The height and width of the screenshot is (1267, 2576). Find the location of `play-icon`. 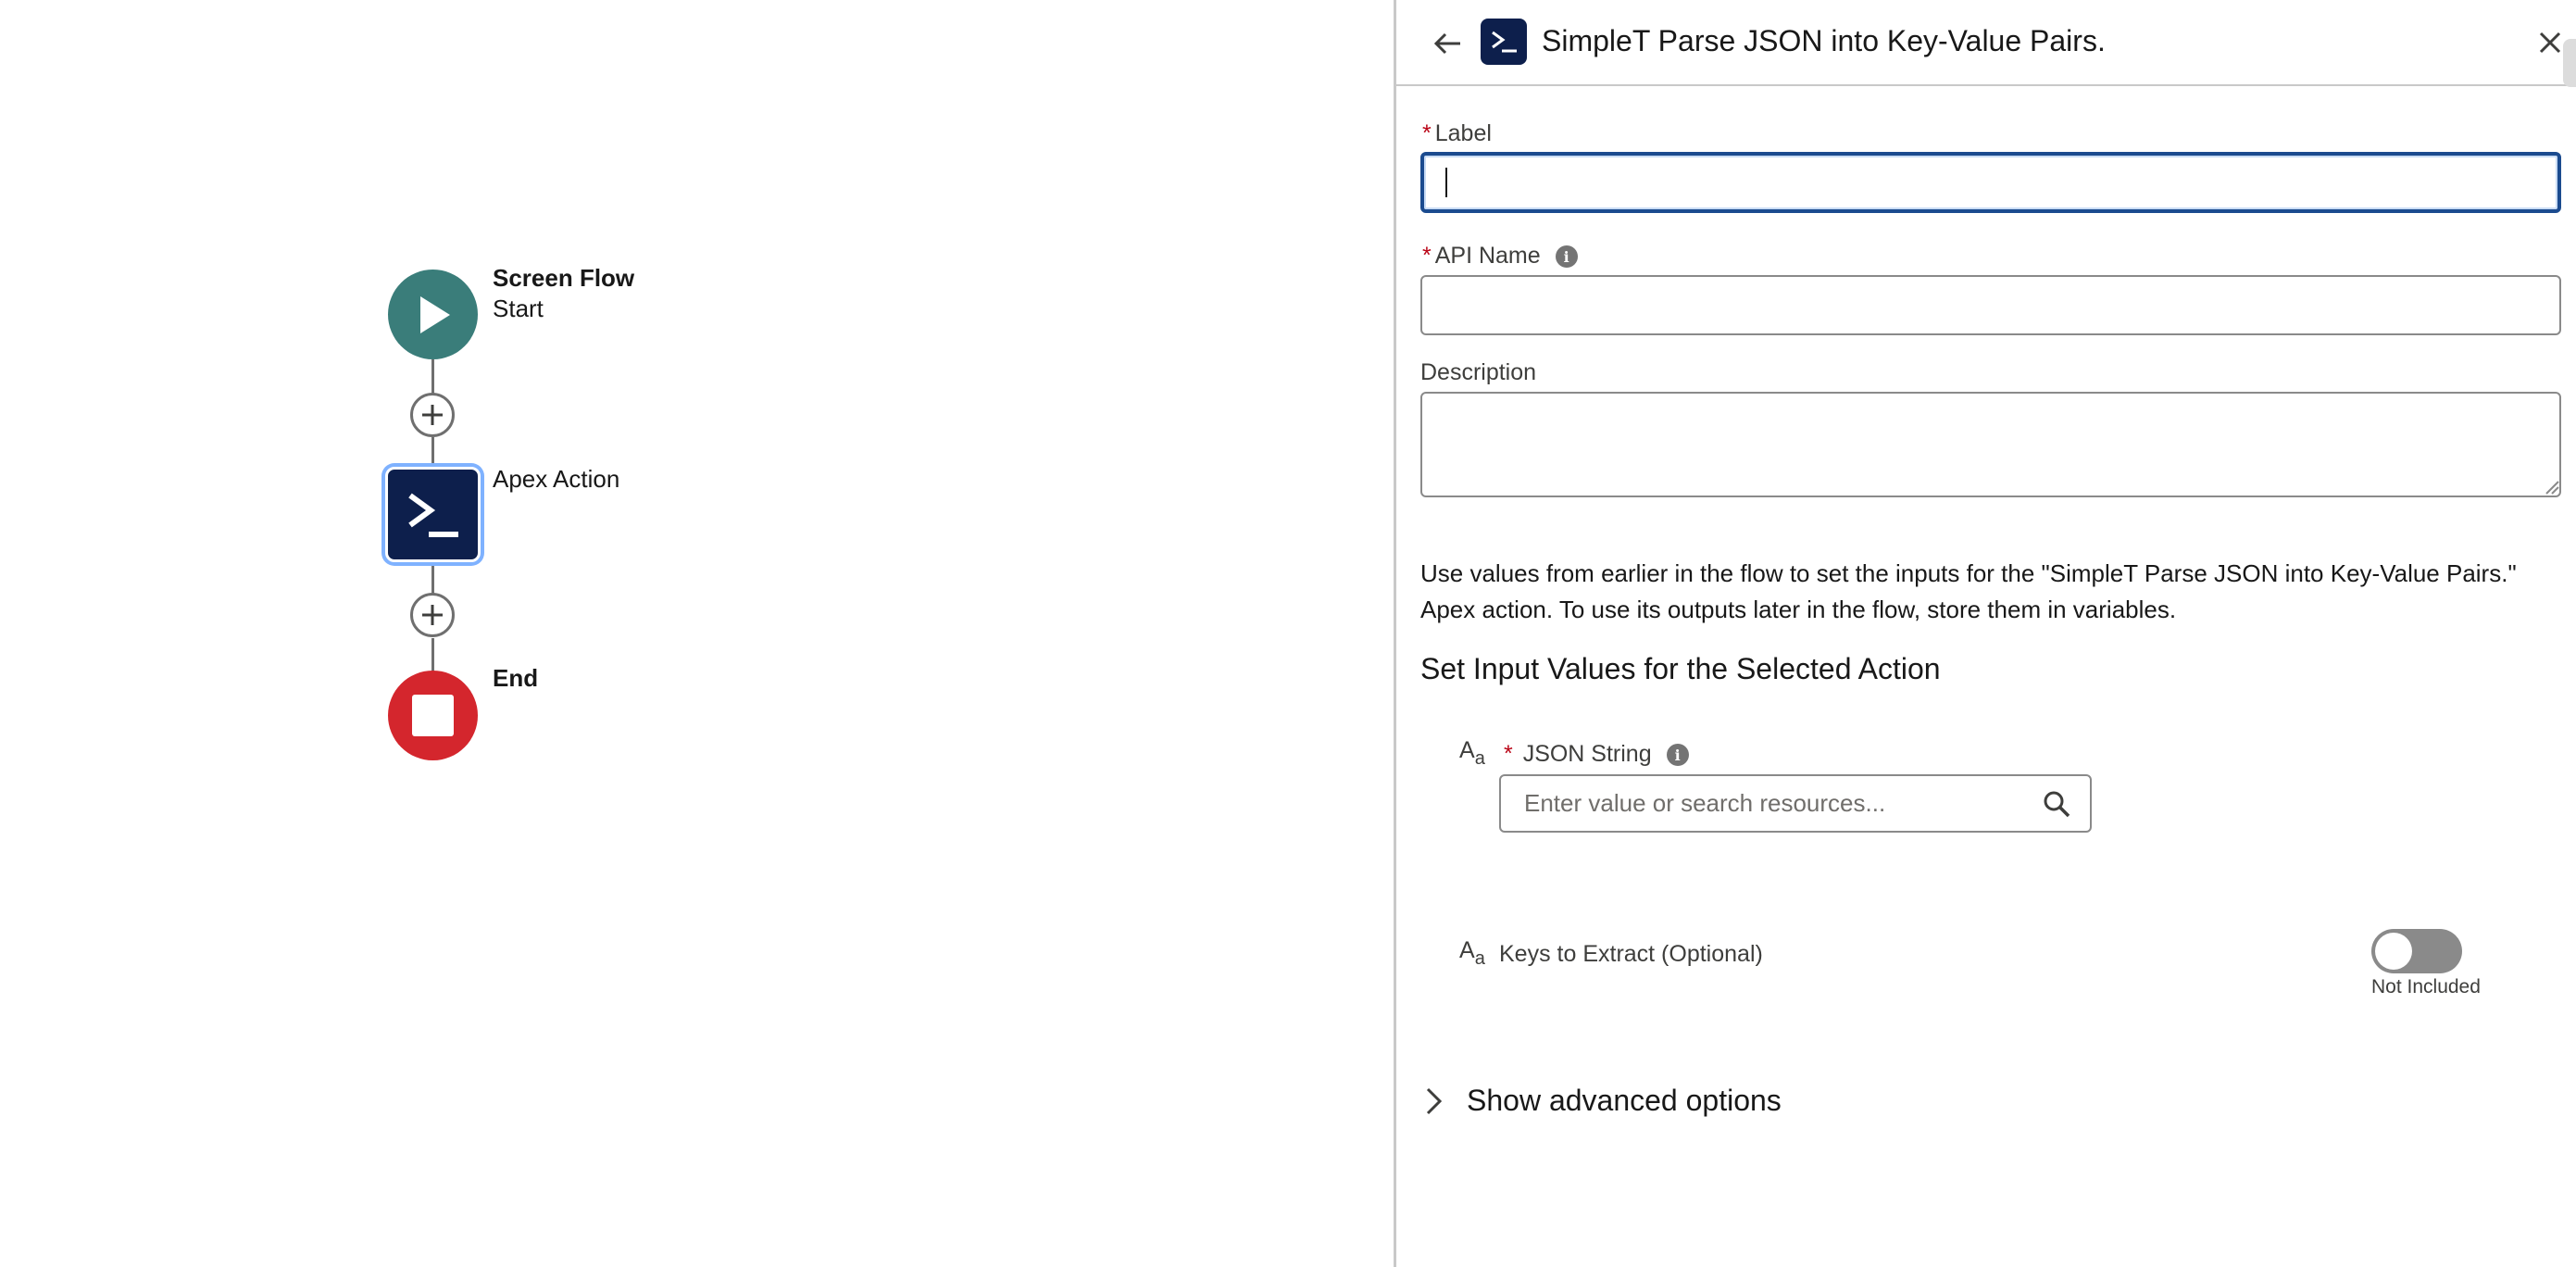

play-icon is located at coordinates (434, 314).